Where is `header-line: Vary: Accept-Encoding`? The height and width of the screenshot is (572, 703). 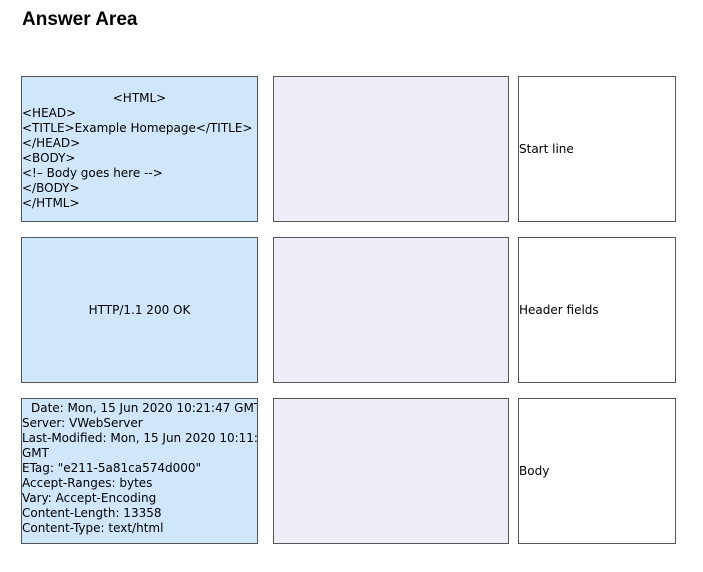 header-line: Vary: Accept-Encoding is located at coordinates (89, 498).